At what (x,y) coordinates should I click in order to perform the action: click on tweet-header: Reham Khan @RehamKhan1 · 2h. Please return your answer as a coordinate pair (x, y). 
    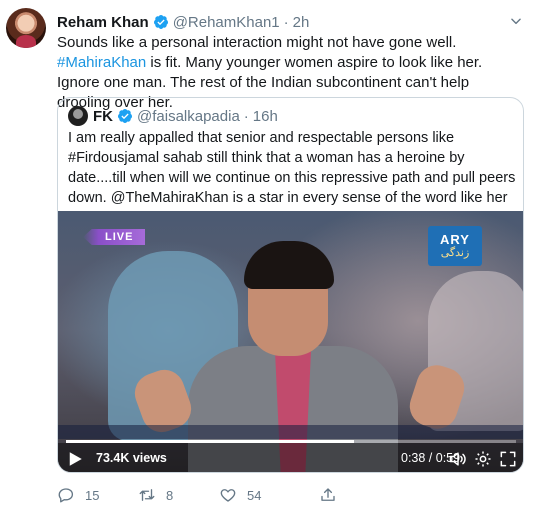
    Looking at the image, I should click on (183, 22).